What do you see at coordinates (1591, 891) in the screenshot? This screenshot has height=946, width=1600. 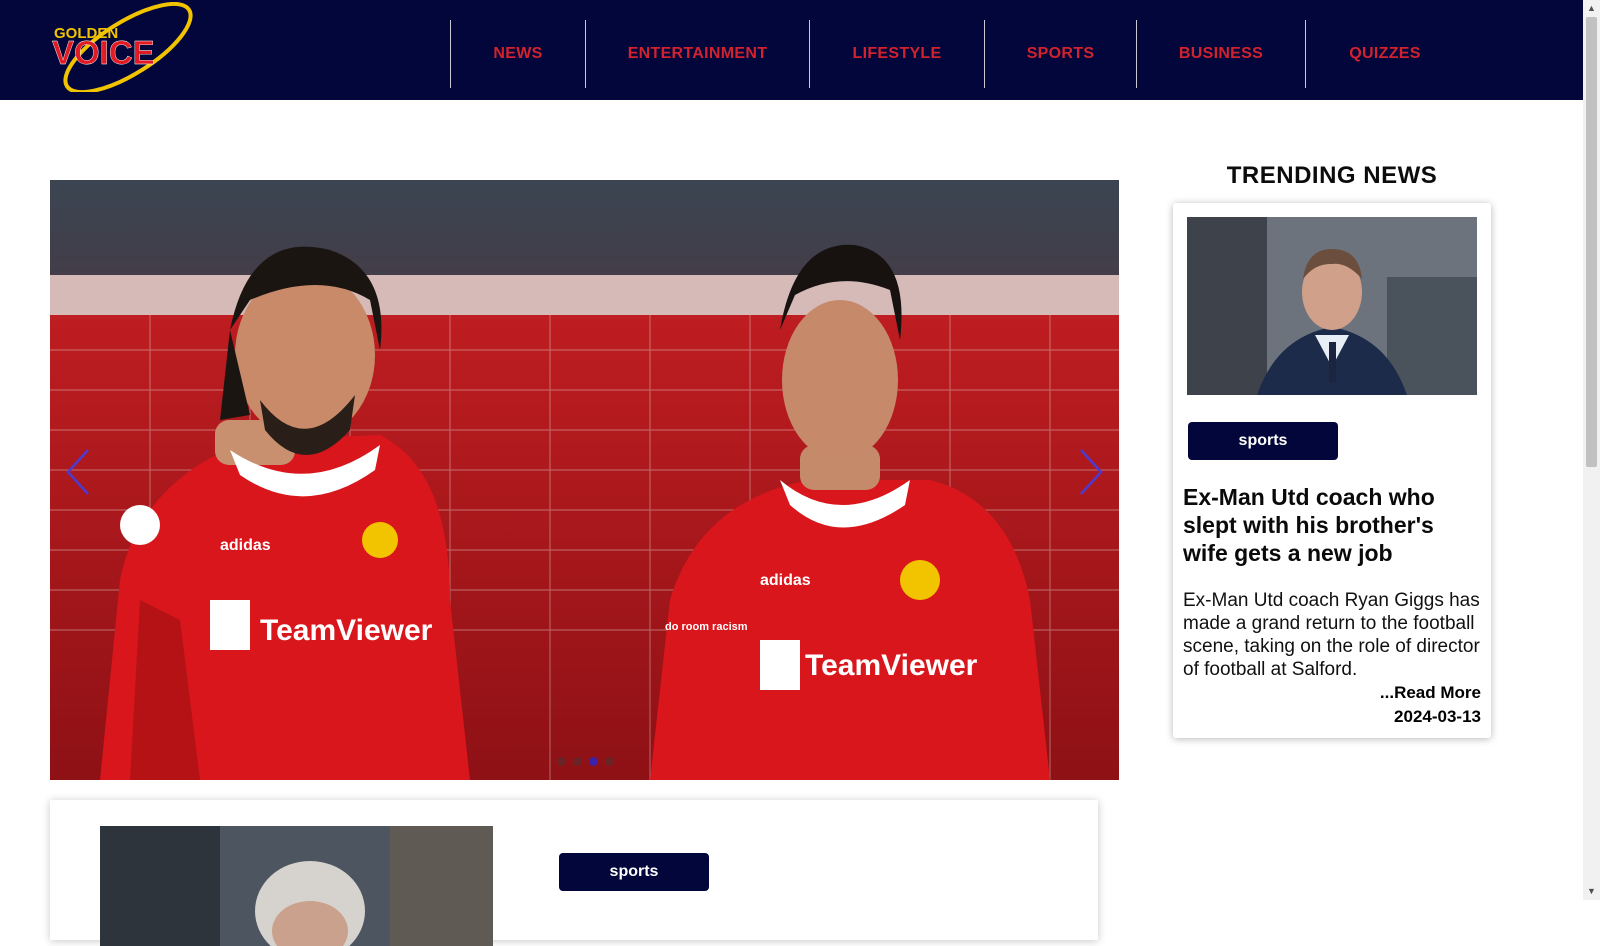 I see `scroll-down-arrow-icon: ▼` at bounding box center [1591, 891].